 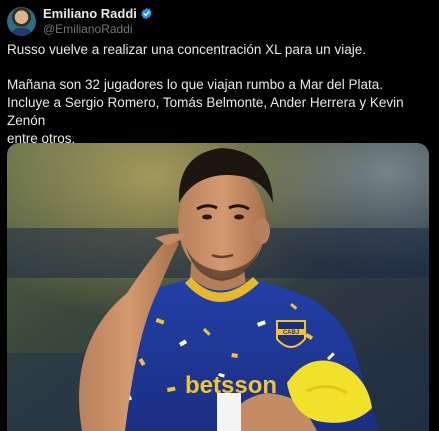 I want to click on avatar-shirt, so click(x=21, y=31).